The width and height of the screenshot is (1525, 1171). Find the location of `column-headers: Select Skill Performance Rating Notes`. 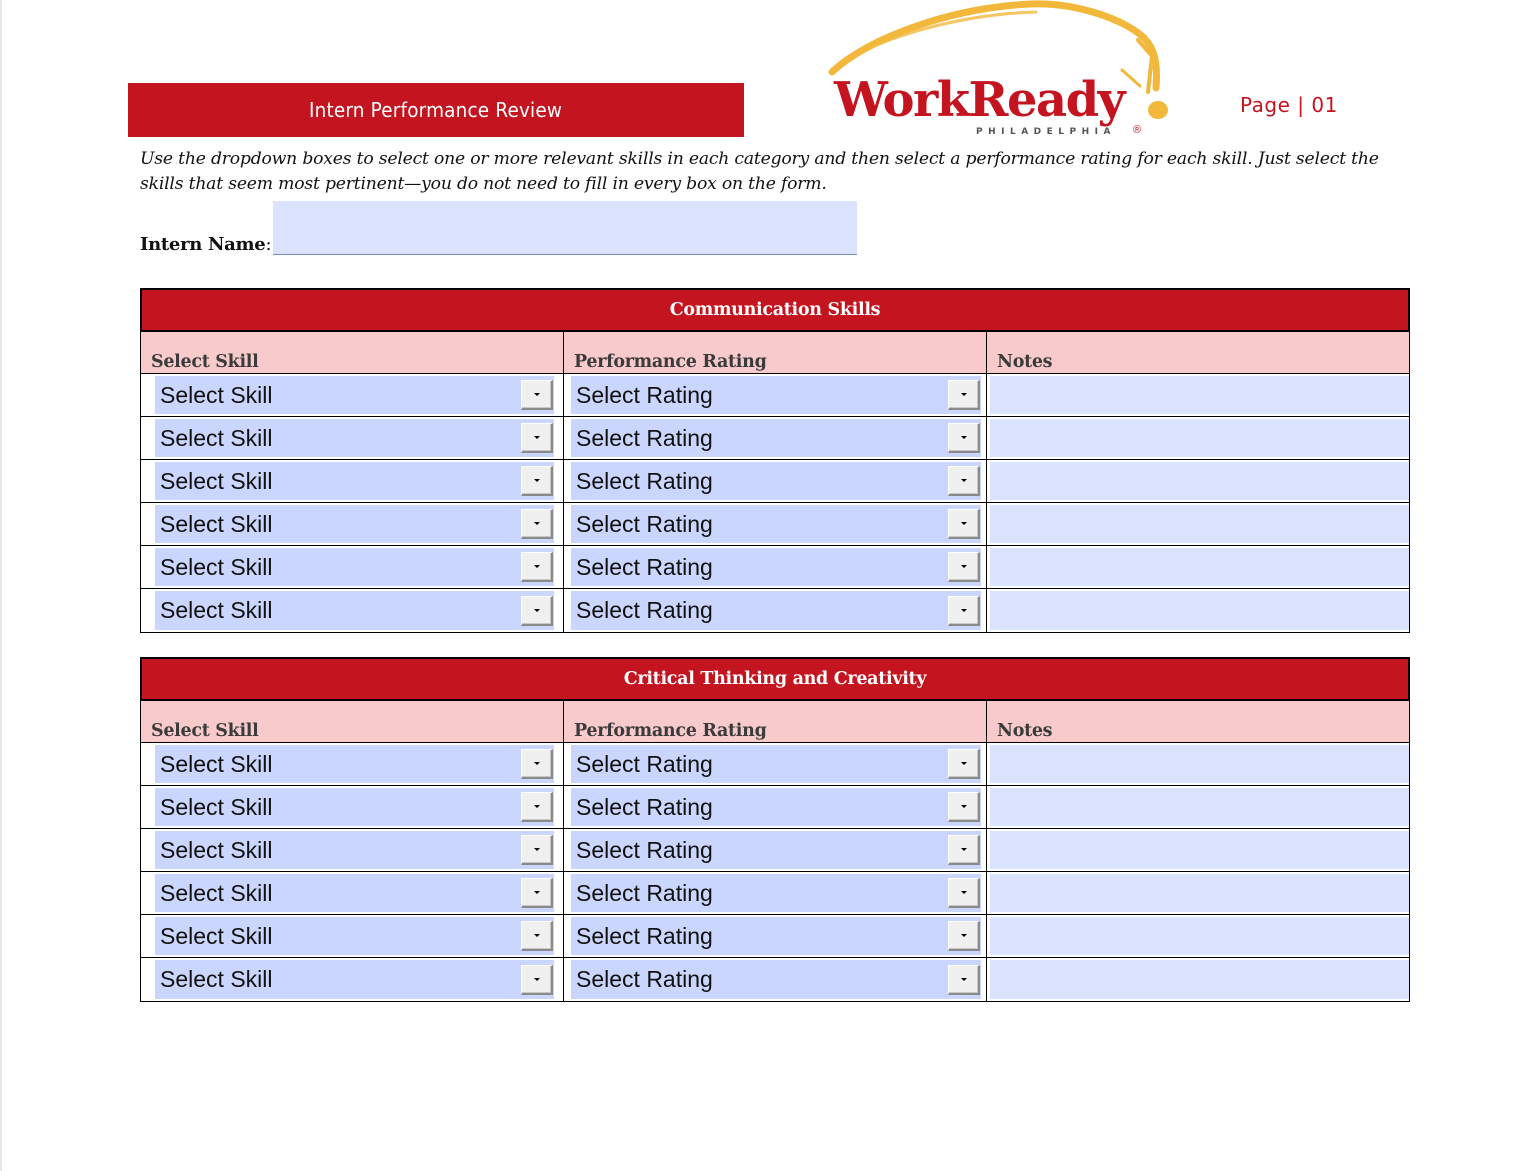

column-headers: Select Skill Performance Rating Notes is located at coordinates (775, 722).